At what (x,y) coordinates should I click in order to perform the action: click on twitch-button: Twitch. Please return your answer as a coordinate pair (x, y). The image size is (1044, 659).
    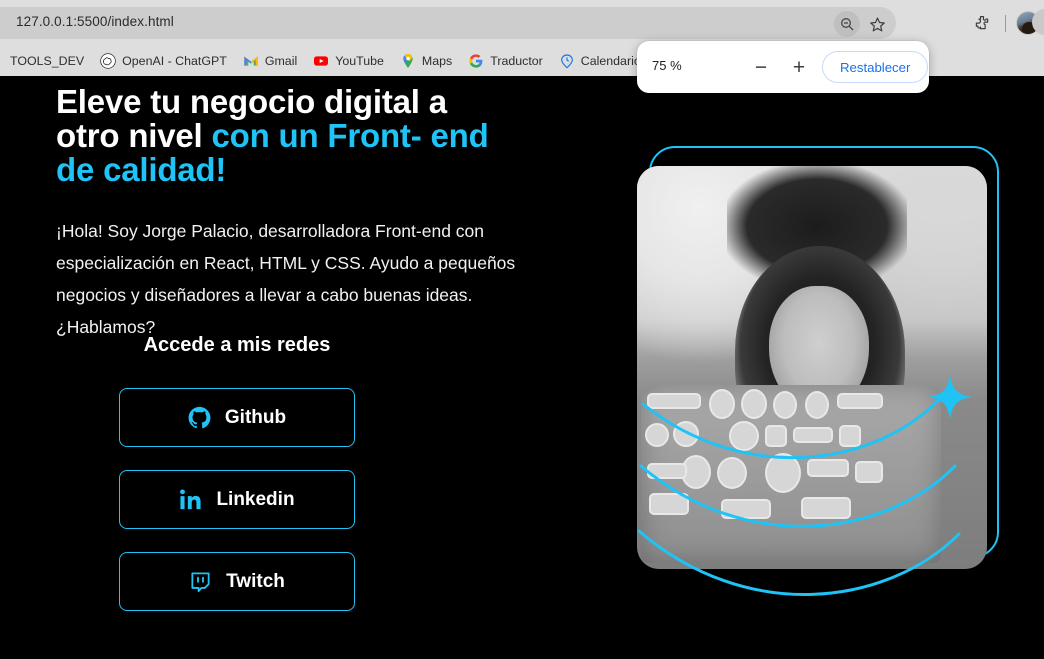
    Looking at the image, I should click on (237, 581).